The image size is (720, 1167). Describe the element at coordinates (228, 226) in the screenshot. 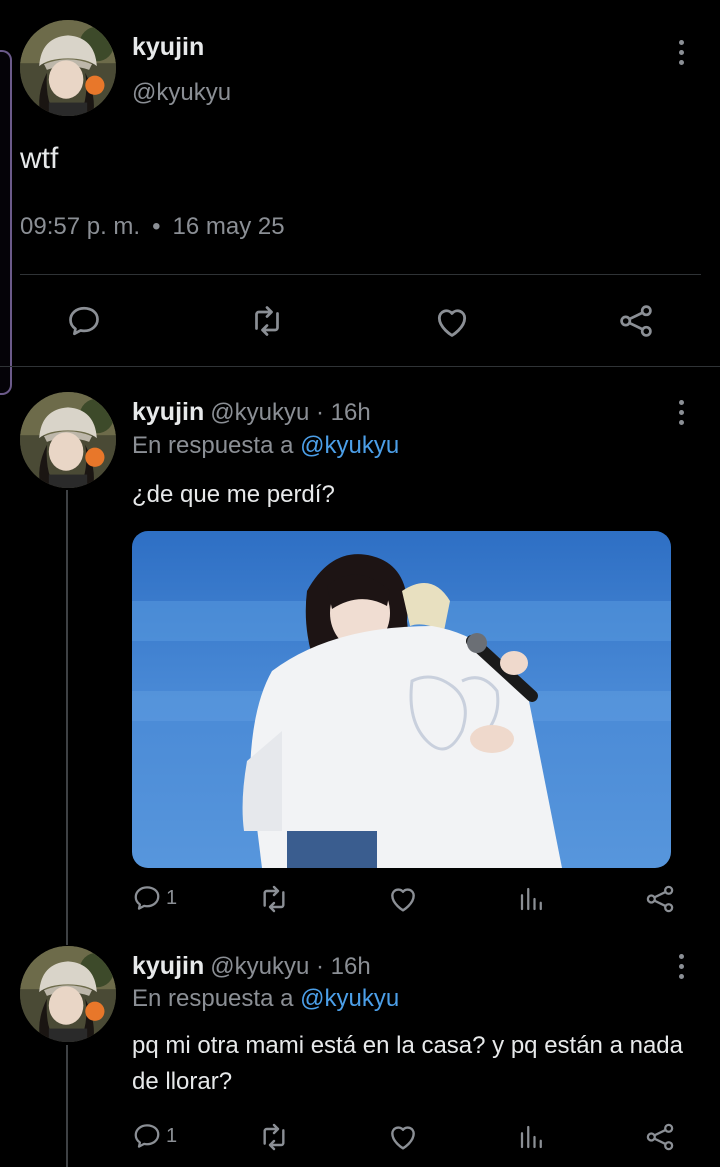

I see `tweet-date: 16 may 25` at that location.